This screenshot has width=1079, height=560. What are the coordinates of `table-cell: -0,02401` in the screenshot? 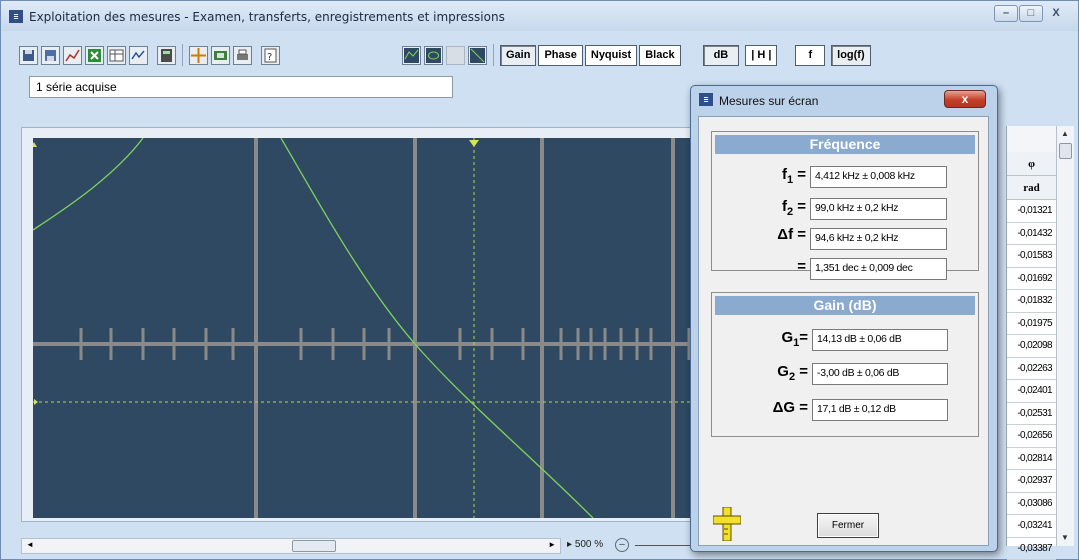 It's located at (1031, 391).